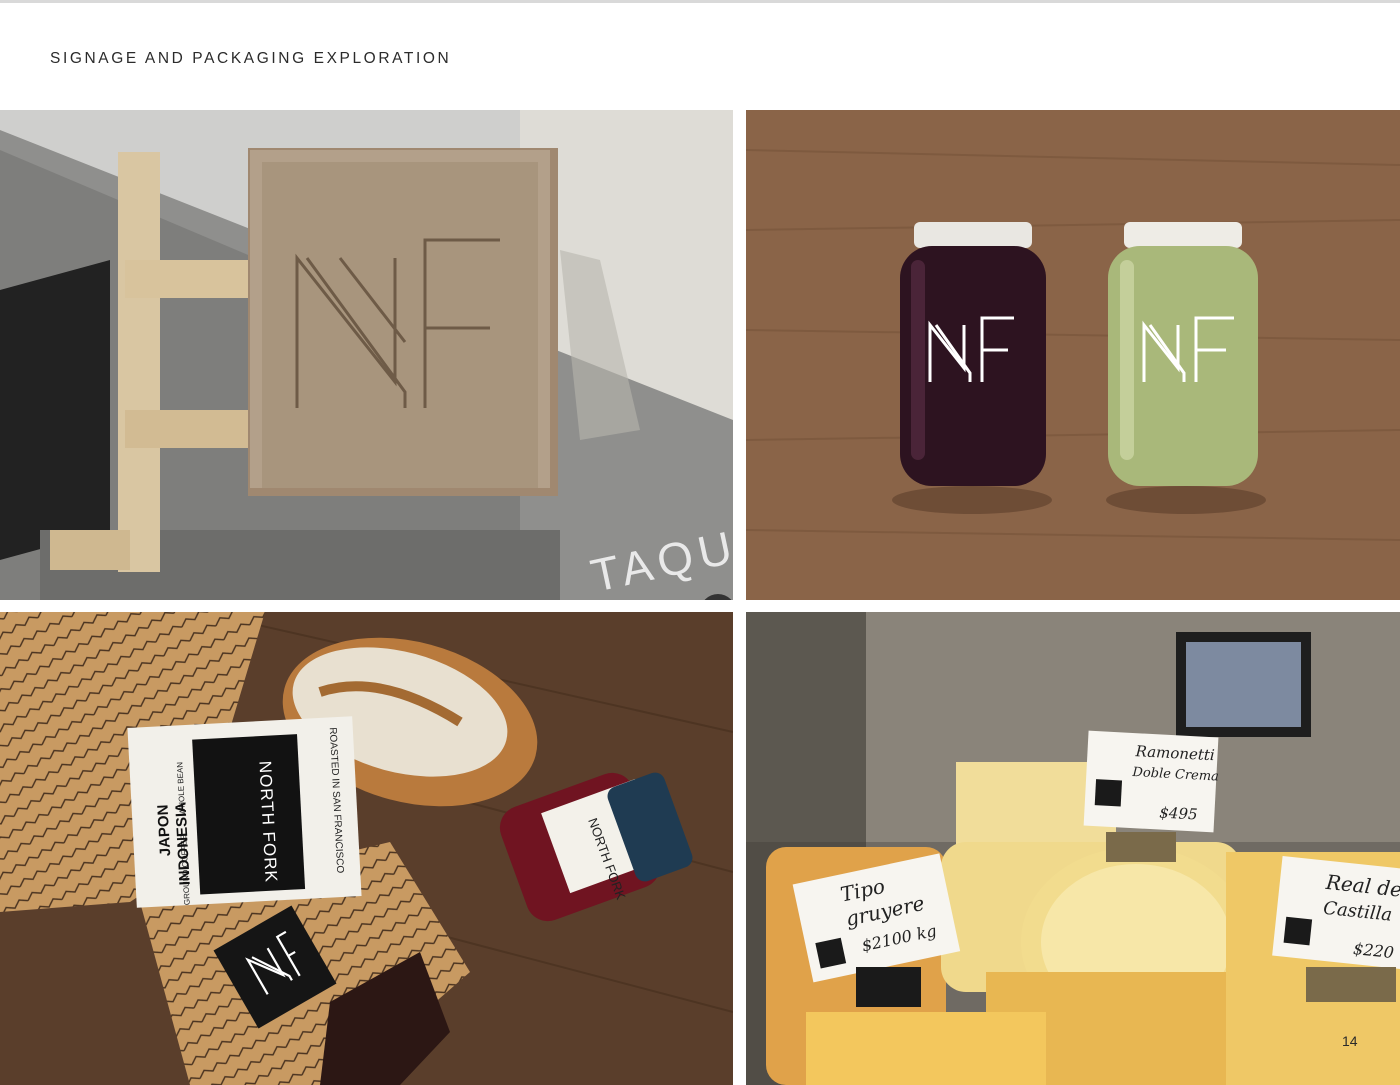 Image resolution: width=1400 pixels, height=1085 pixels. I want to click on page-number: 14, so click(1350, 1041).